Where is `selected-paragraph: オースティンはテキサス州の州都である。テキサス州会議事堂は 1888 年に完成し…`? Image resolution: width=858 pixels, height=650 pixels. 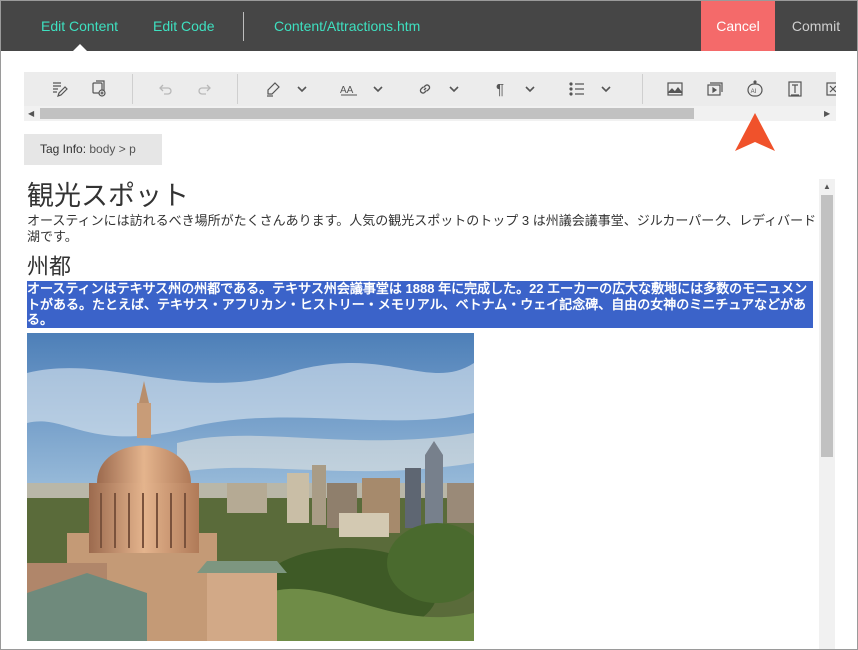
selected-paragraph: オースティンはテキサス州の州都である。テキサス州会議事堂は 1888 年に完成し… is located at coordinates (420, 304).